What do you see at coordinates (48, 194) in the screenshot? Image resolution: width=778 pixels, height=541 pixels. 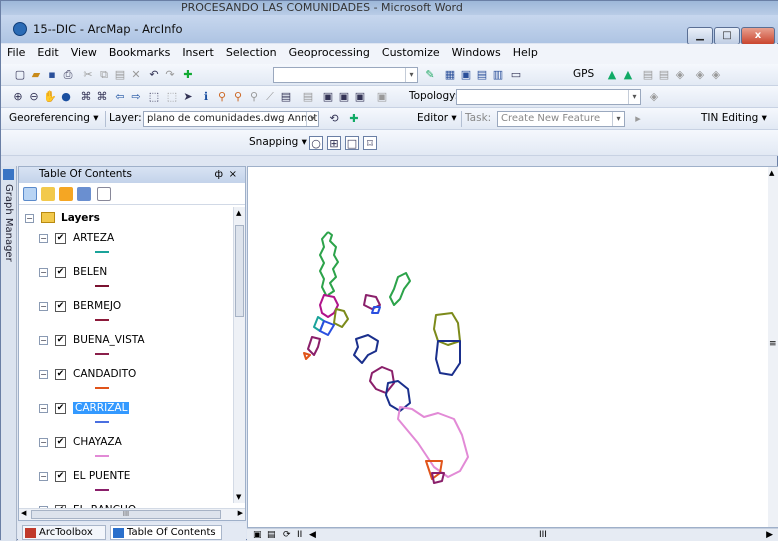 I see `list-by-source-icon` at bounding box center [48, 194].